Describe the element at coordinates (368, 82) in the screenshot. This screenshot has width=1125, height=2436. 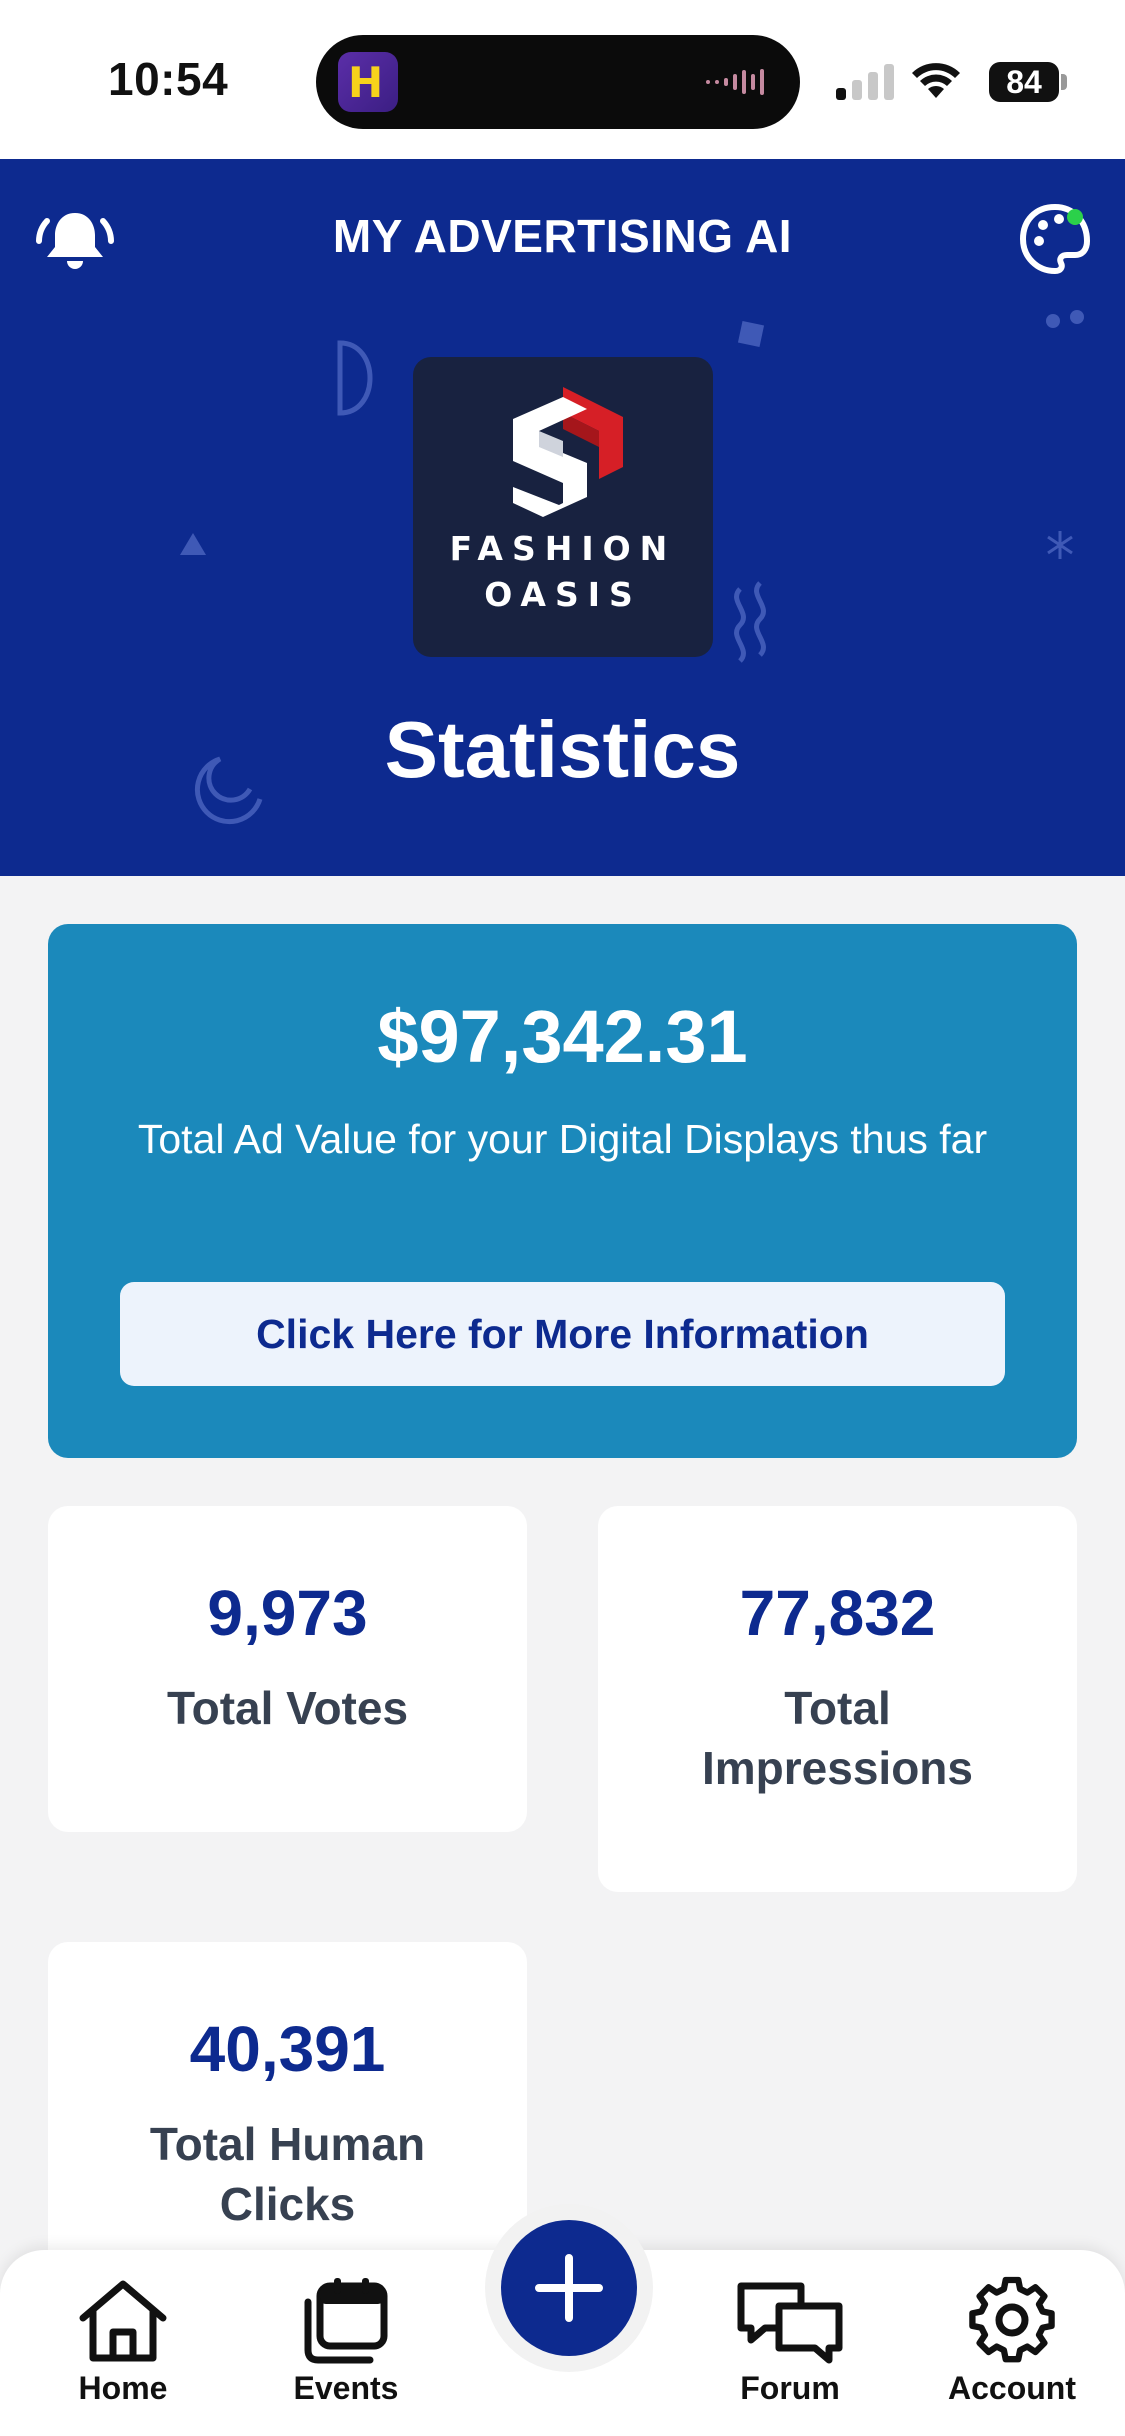
I see `app-icon: H` at that location.